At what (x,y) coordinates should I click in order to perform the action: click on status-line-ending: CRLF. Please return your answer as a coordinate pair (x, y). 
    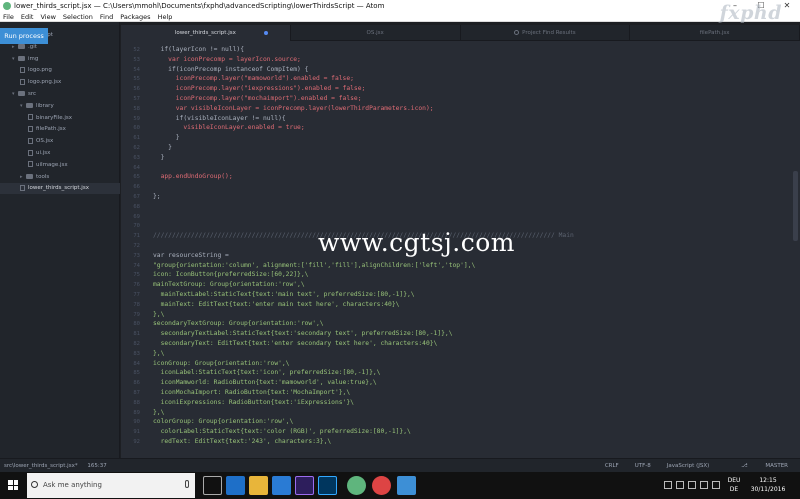
    Looking at the image, I should click on (612, 466).